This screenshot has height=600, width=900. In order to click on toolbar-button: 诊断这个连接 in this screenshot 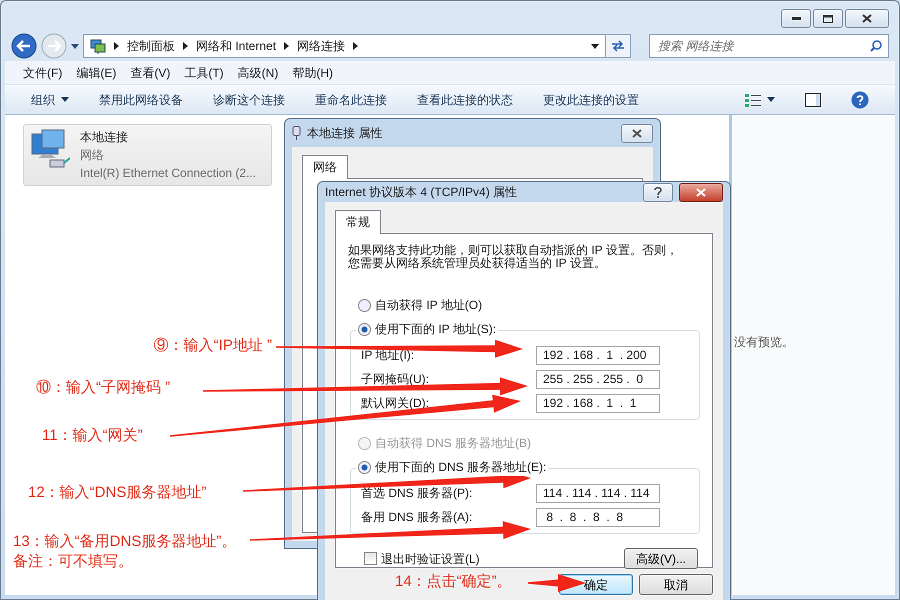, I will do `click(249, 99)`.